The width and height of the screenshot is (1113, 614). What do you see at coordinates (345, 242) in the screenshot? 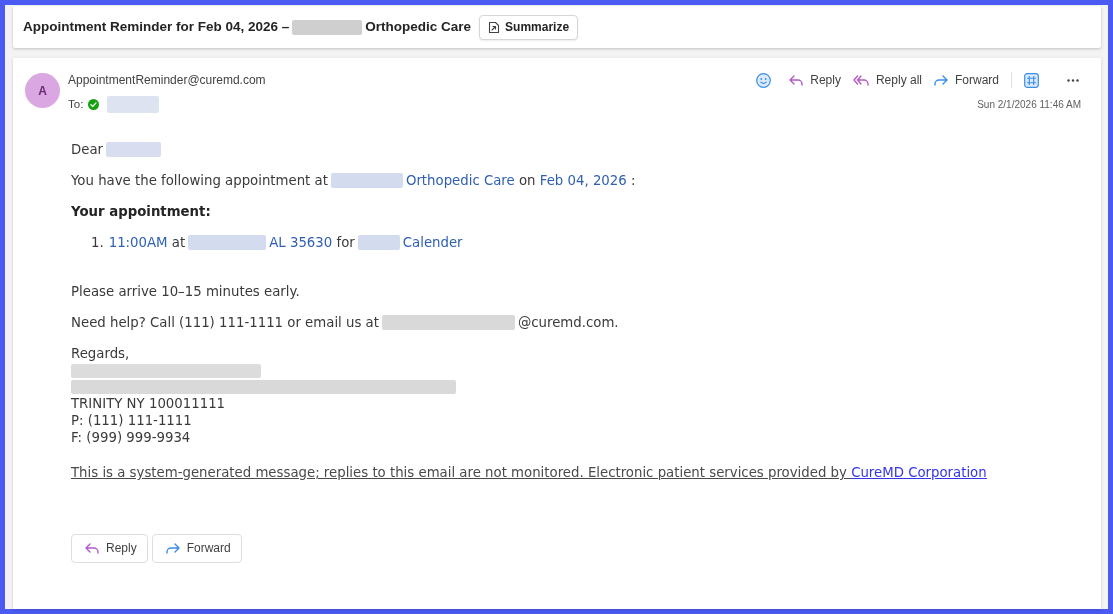
I see `body-text: for` at bounding box center [345, 242].